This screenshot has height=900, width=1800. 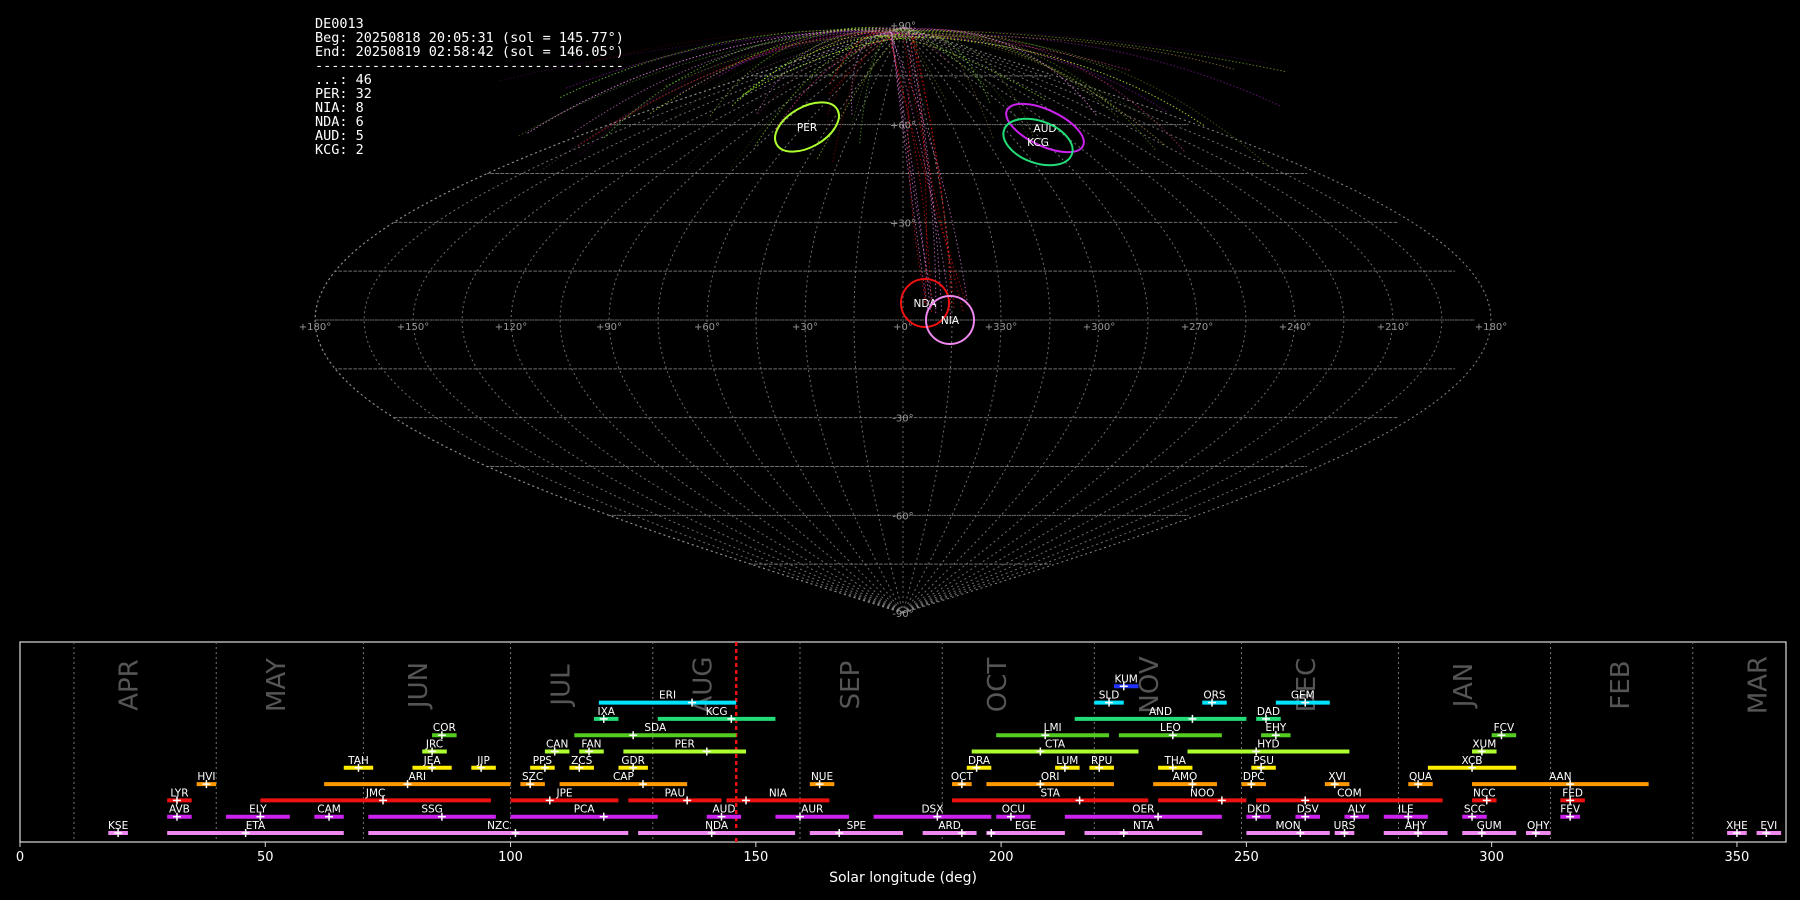 What do you see at coordinates (1268, 745) in the screenshot?
I see `shower-label: HYD` at bounding box center [1268, 745].